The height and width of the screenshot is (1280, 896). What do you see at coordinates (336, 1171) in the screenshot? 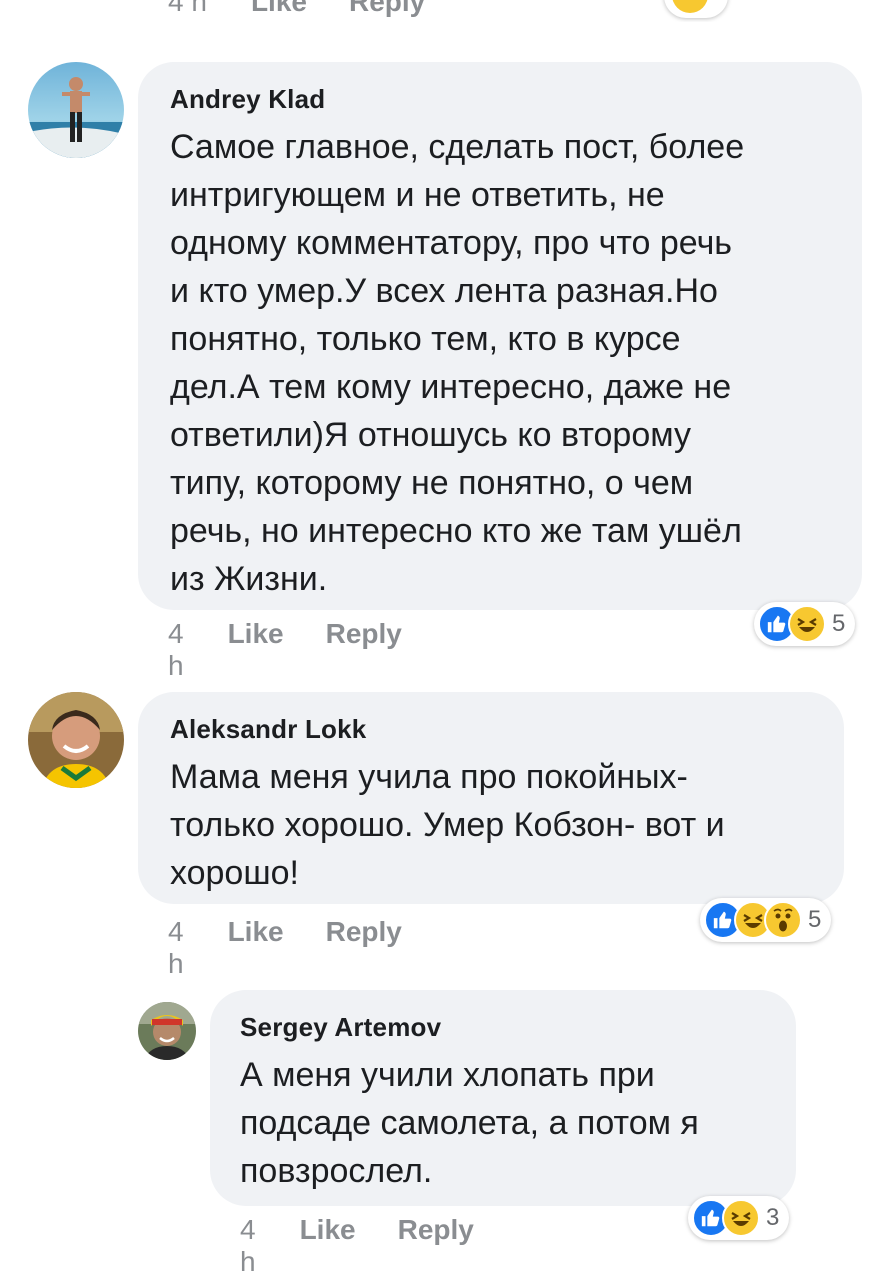
I see `comment-line: повзрослел.` at bounding box center [336, 1171].